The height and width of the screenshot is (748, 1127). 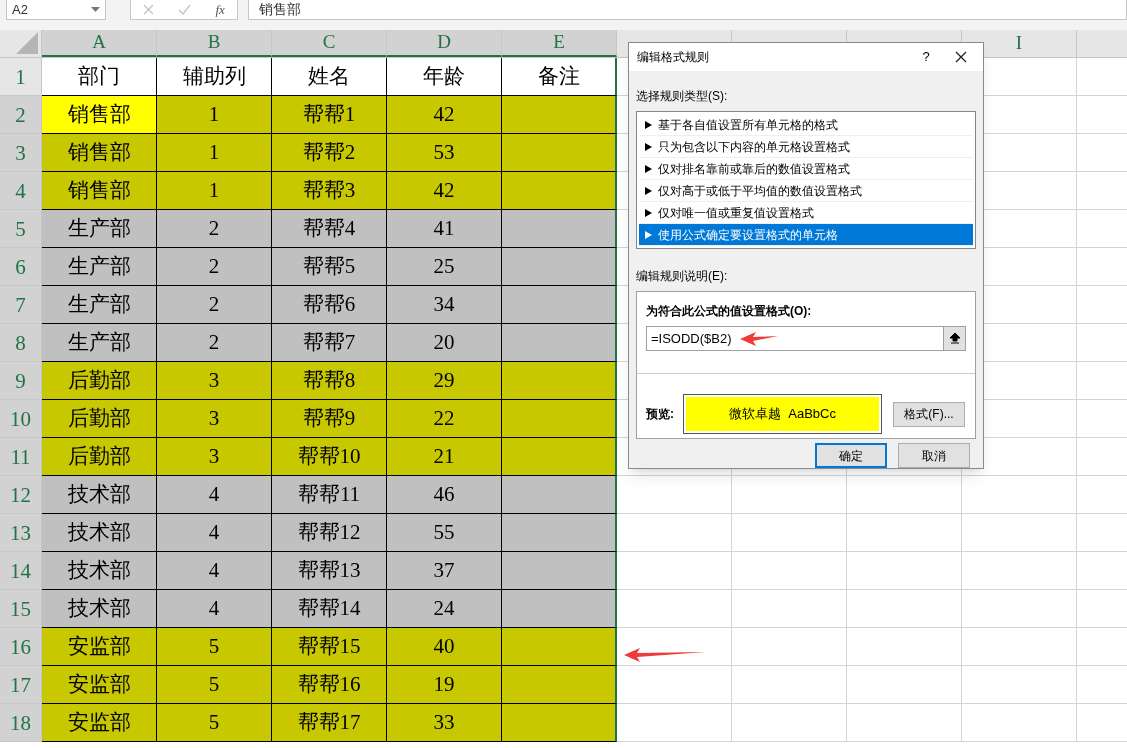 I want to click on row-header: 7, so click(x=21, y=305).